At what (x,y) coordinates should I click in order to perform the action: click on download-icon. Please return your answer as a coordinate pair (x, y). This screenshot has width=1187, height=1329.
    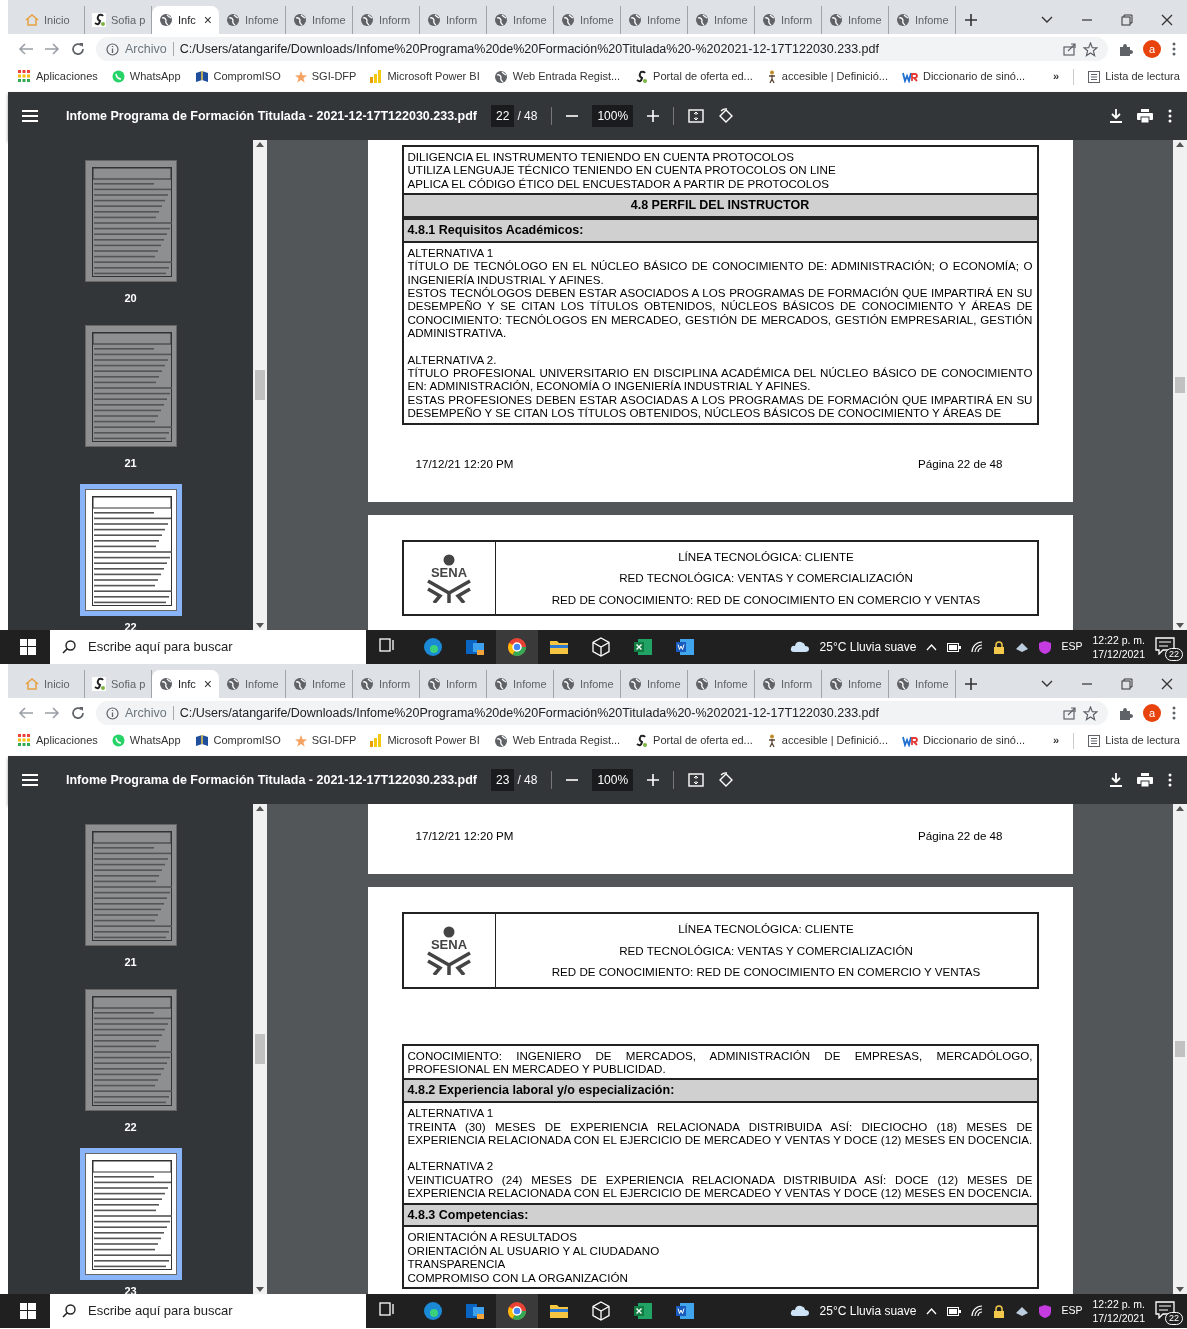
    Looking at the image, I should click on (1116, 780).